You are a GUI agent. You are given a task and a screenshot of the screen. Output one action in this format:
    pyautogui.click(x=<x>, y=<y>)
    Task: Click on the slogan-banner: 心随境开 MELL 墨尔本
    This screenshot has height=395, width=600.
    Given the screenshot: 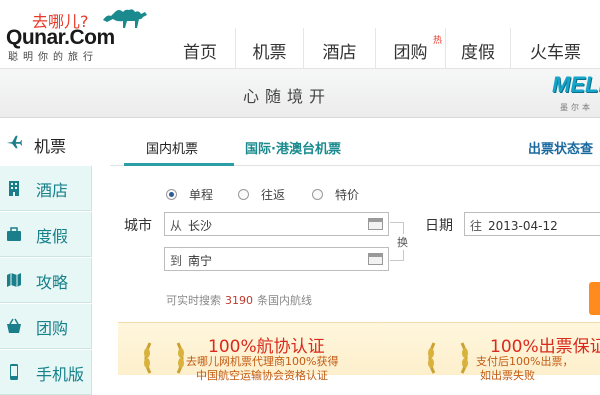 What is the action you would take?
    pyautogui.click(x=300, y=93)
    